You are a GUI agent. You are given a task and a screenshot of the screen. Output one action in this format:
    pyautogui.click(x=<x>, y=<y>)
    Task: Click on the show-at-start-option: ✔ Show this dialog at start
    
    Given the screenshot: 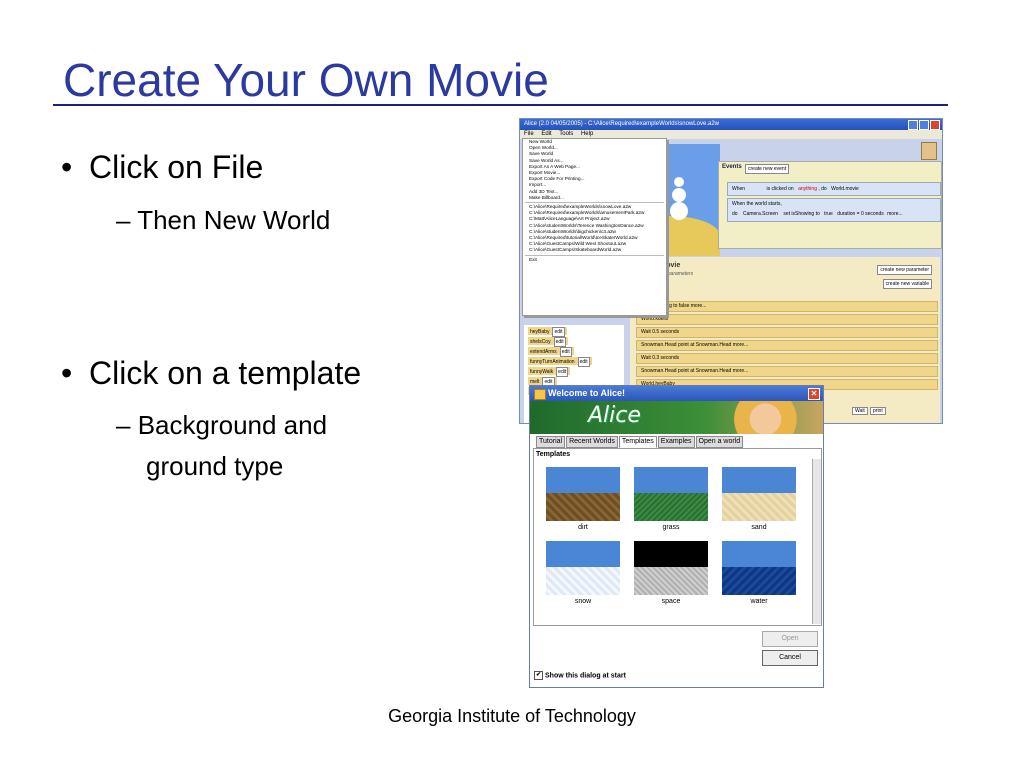 What is the action you would take?
    pyautogui.click(x=580, y=675)
    